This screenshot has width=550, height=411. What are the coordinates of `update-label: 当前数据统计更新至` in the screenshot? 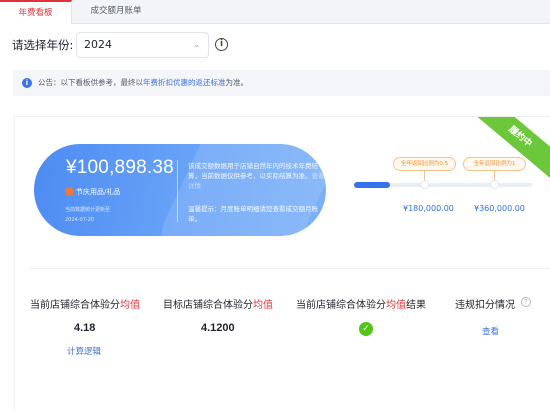 It's located at (88, 210).